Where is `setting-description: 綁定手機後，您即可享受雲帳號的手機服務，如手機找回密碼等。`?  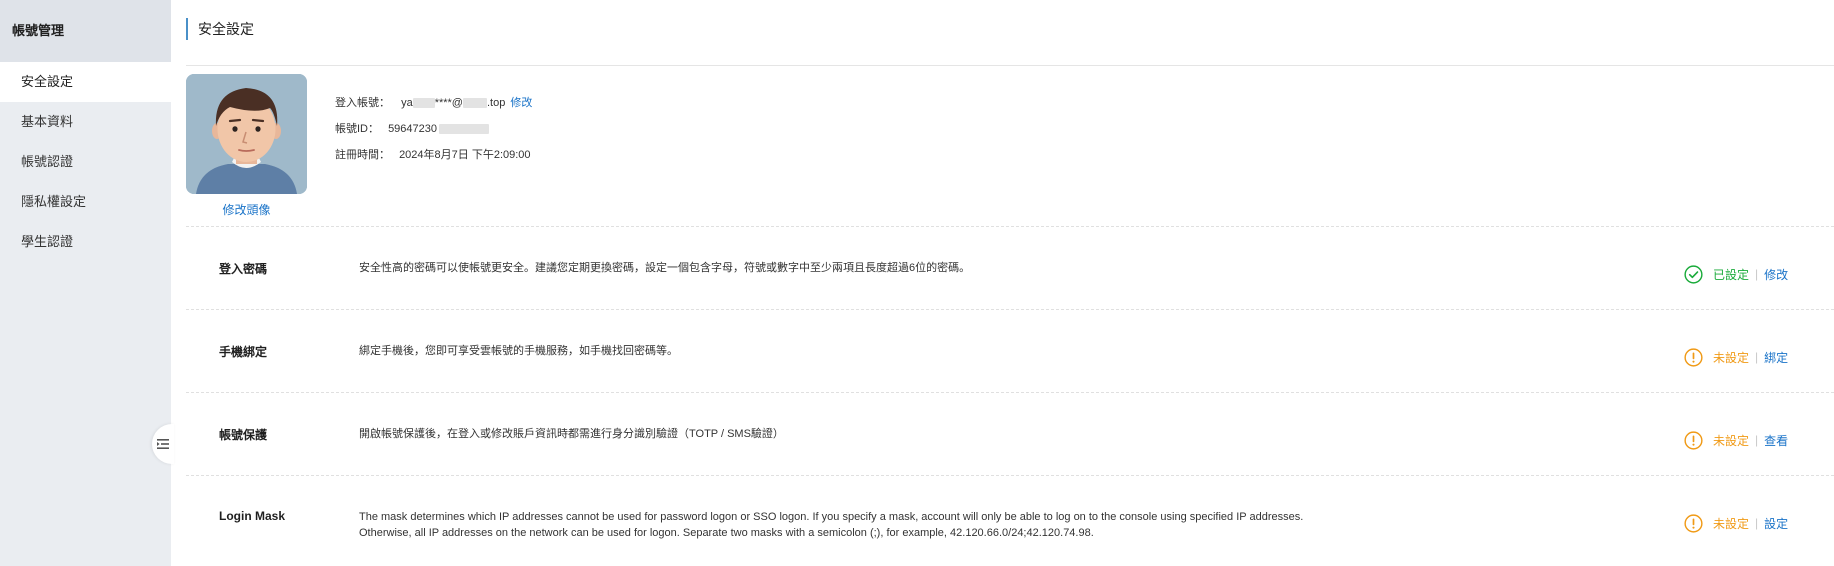 setting-description: 綁定手機後，您即可享受雲帳號的手機服務，如手機找回密碼等。 is located at coordinates (518, 351).